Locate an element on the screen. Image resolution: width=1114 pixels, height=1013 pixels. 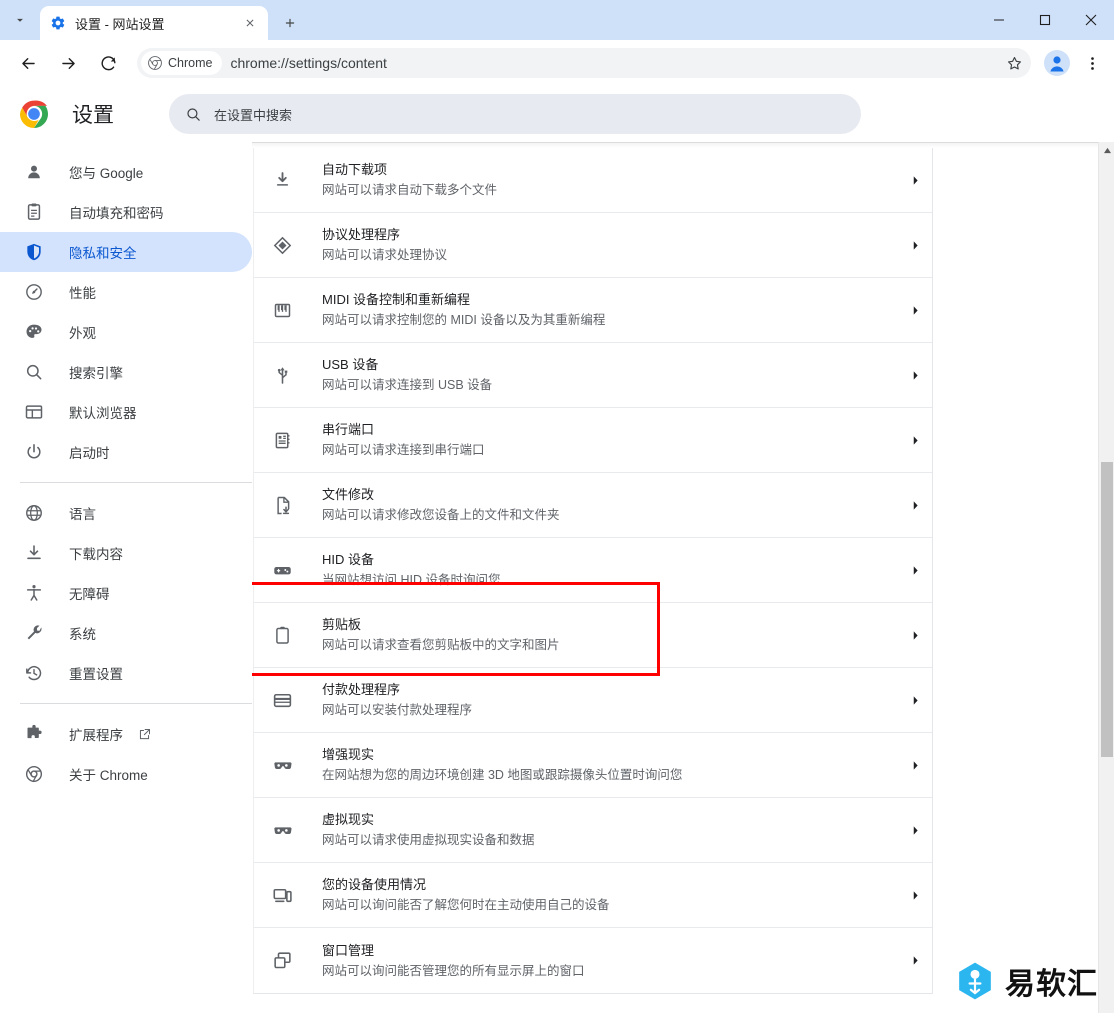
row-description: 网站可以请求控制您的 MIDI 设备以及为其重新编程 is located at coordinates (464, 320).